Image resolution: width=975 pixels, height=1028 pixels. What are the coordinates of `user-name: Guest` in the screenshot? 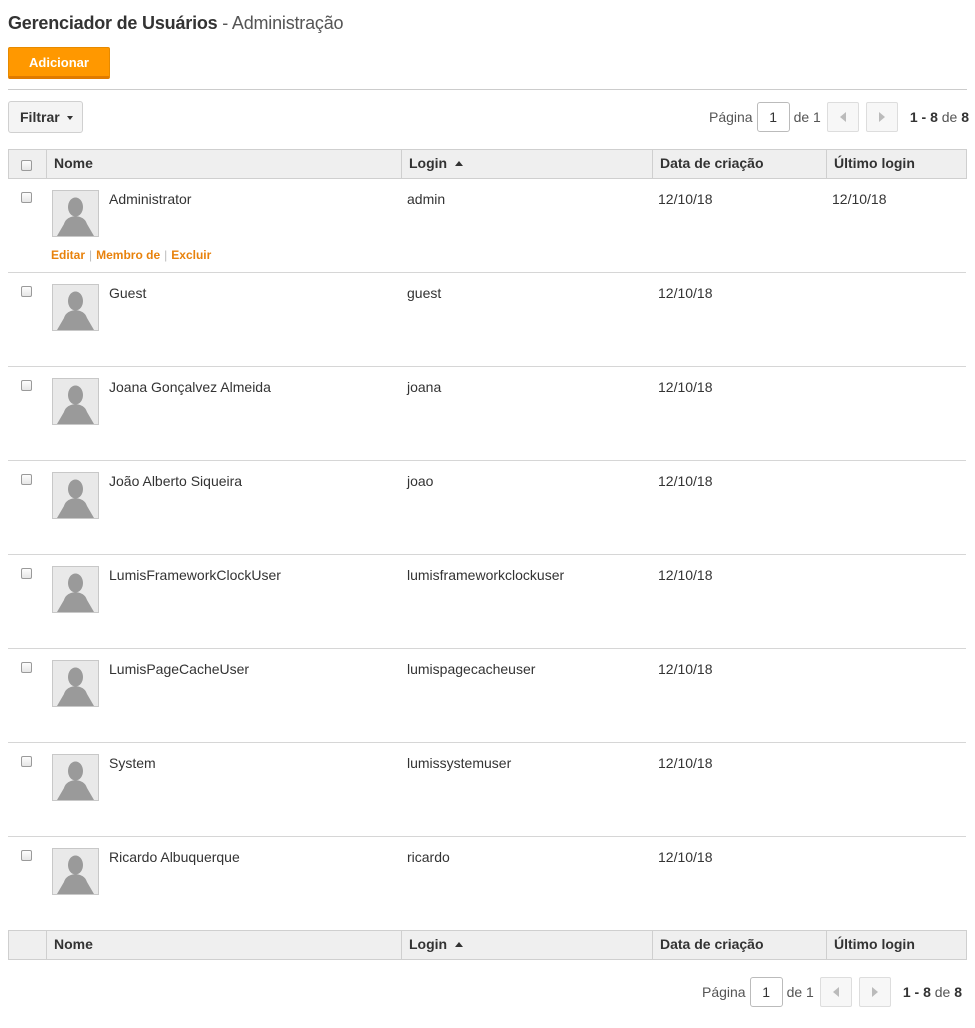 It's located at (128, 293).